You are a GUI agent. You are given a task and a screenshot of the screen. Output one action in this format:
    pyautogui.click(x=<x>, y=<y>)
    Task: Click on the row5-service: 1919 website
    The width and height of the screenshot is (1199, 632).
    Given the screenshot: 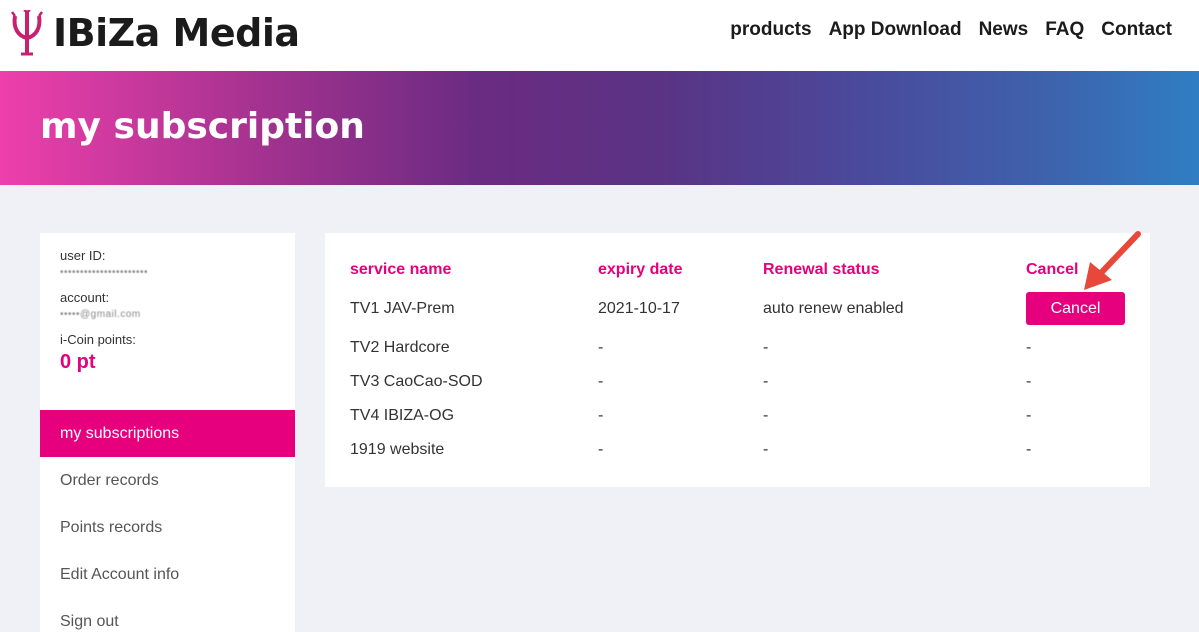 What is the action you would take?
    pyautogui.click(x=397, y=449)
    